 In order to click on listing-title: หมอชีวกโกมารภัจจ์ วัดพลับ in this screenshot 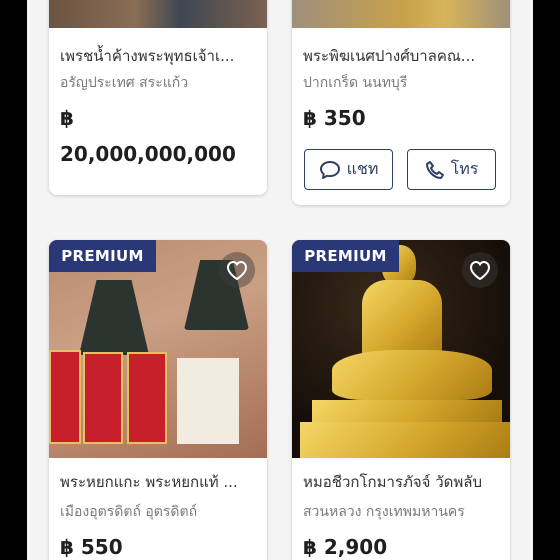, I will do `click(403, 482)`.